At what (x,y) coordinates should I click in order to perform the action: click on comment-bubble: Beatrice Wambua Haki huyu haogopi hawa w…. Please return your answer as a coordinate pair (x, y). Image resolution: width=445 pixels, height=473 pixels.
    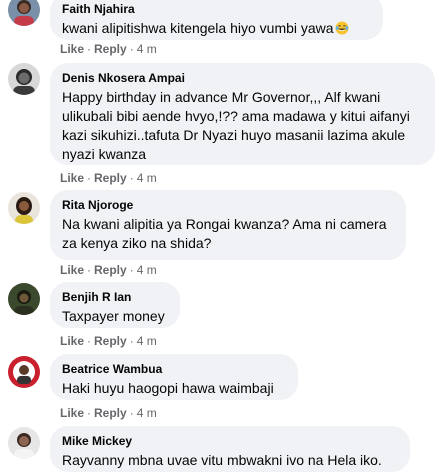
    Looking at the image, I should click on (174, 377).